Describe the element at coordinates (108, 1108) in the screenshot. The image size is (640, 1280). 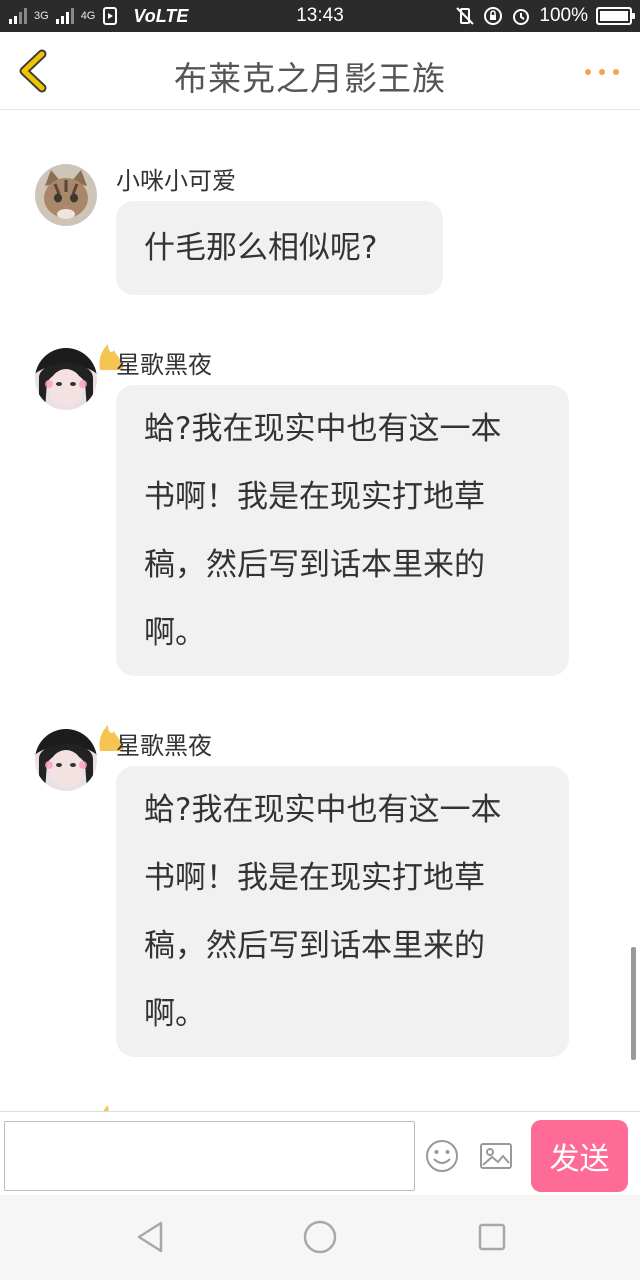
I see `crown-icon` at that location.